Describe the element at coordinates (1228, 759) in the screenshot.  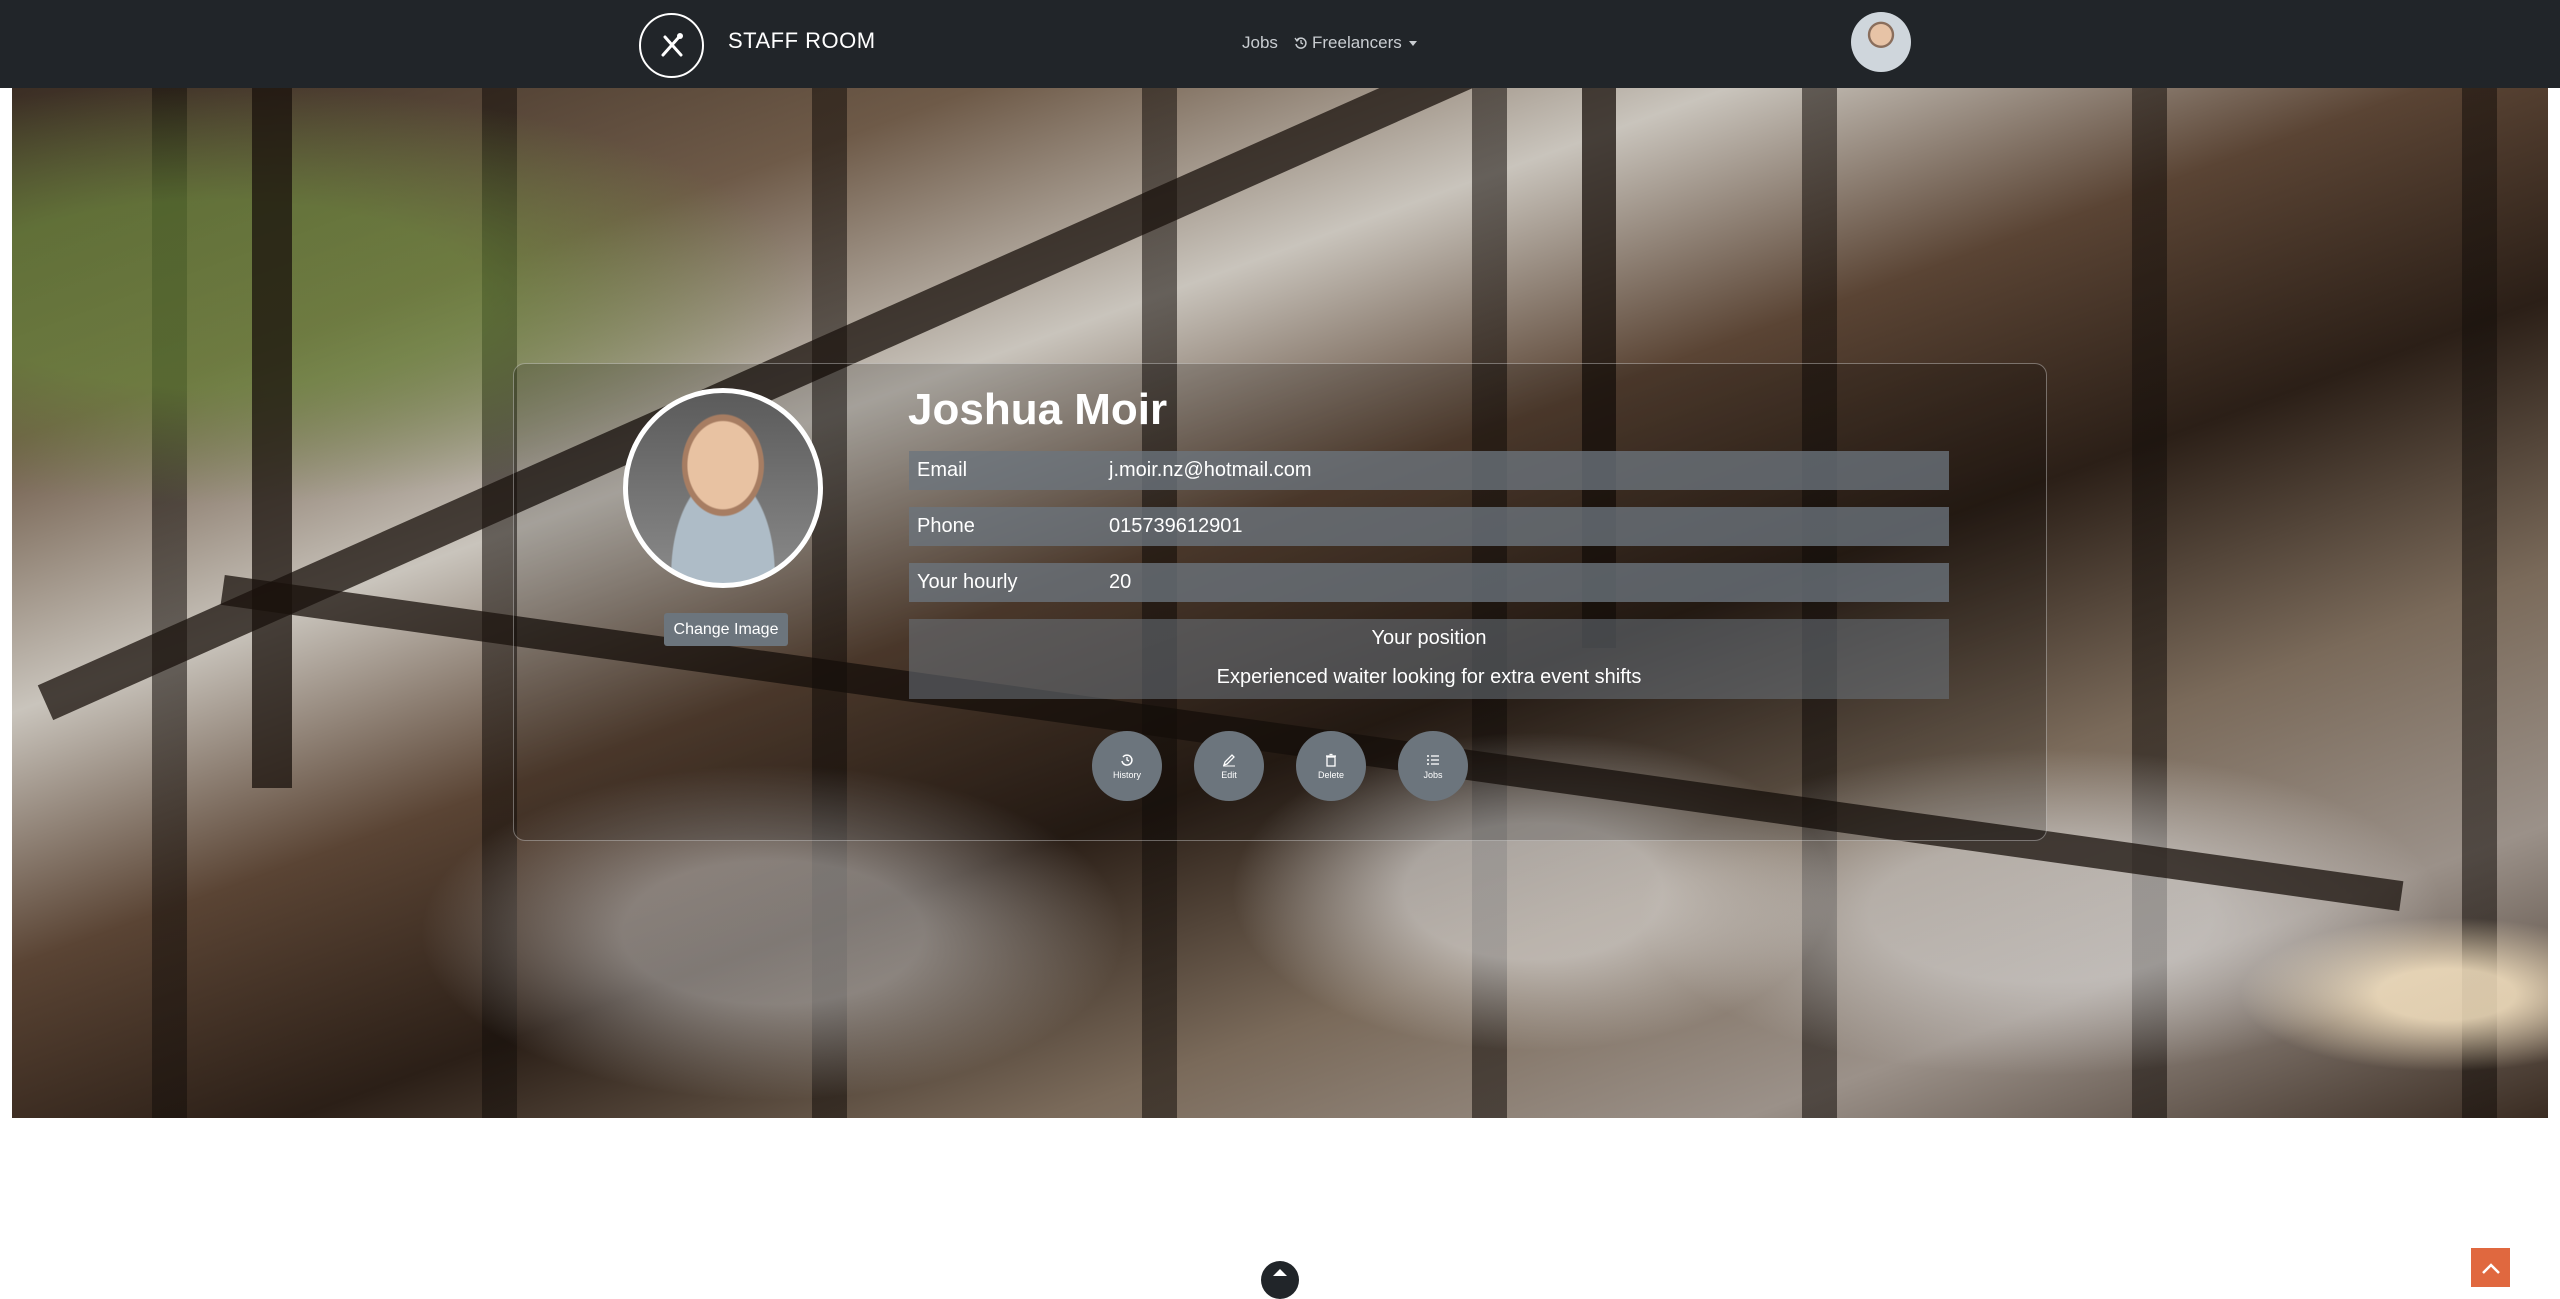
I see `pencil-icon` at that location.